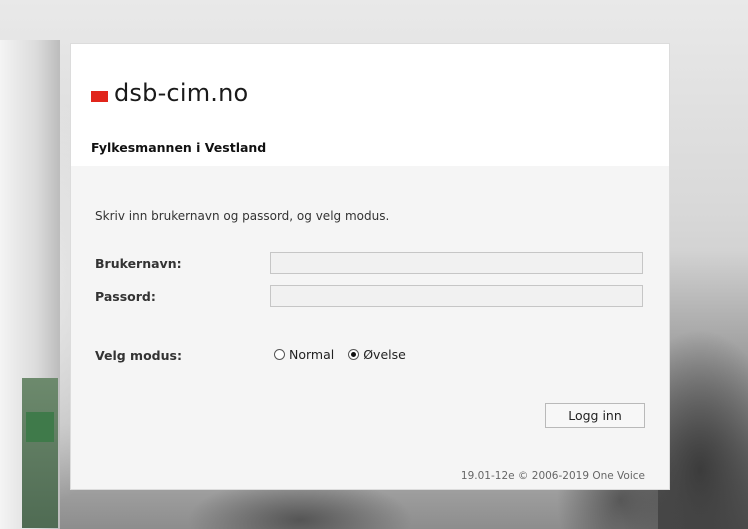 Image resolution: width=748 pixels, height=529 pixels. I want to click on mode-label: Velg modus:, so click(138, 355).